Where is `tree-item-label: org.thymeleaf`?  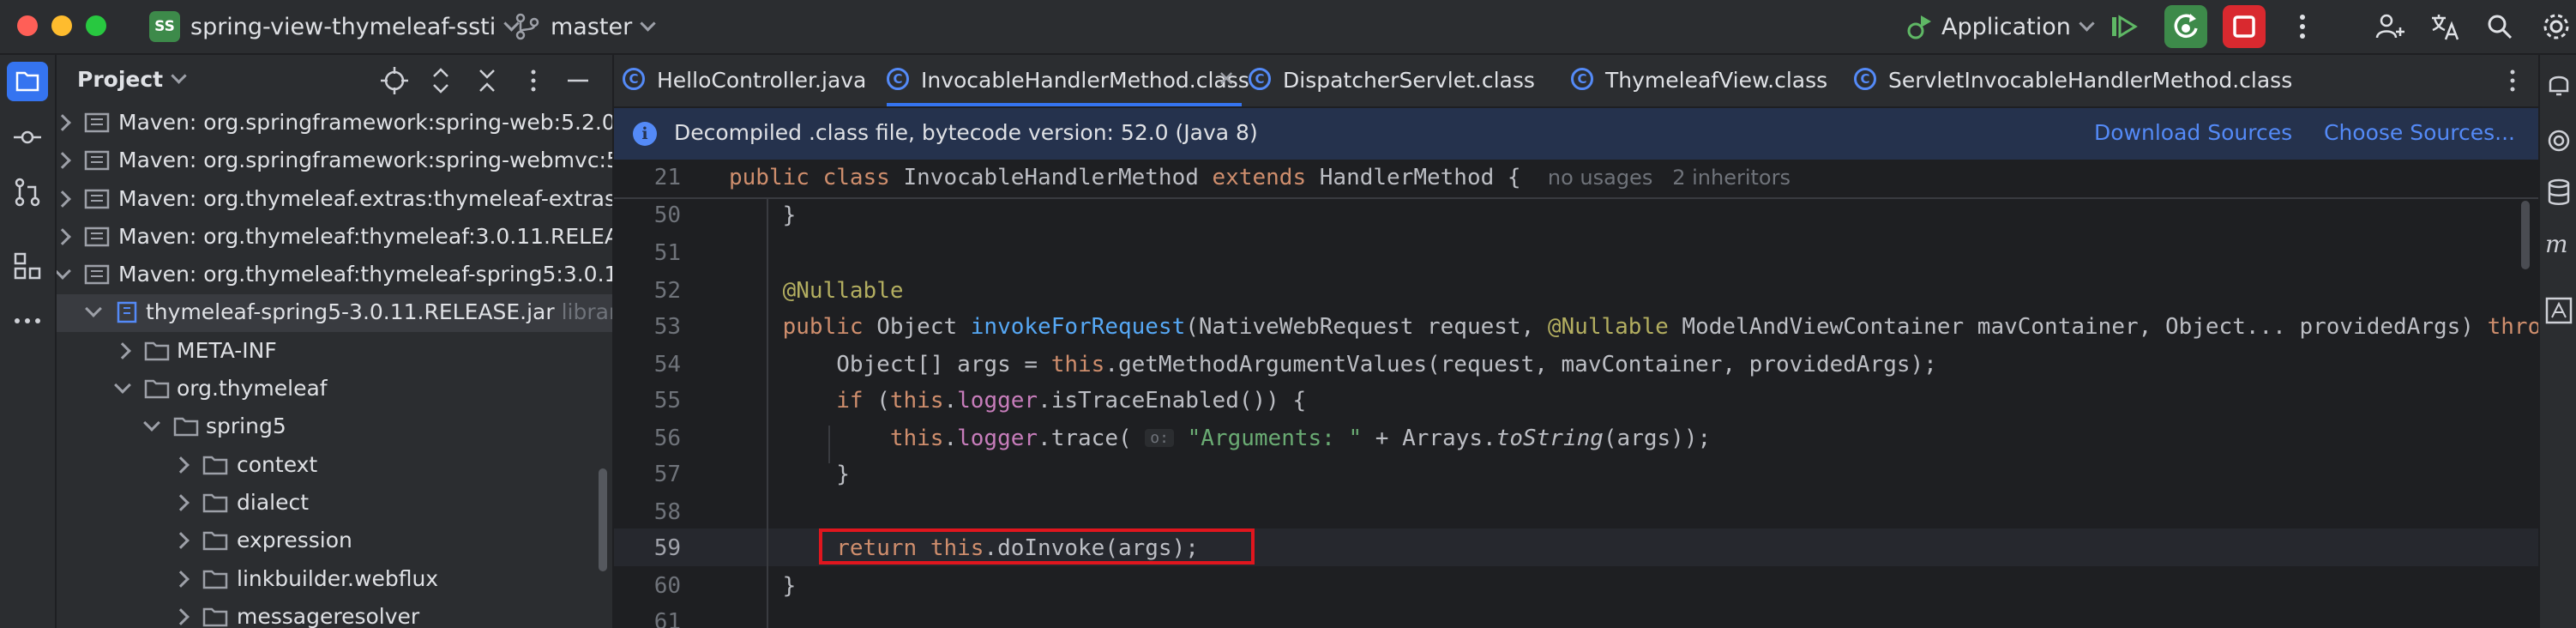
tree-item-label: org.thymeleaf is located at coordinates (252, 388).